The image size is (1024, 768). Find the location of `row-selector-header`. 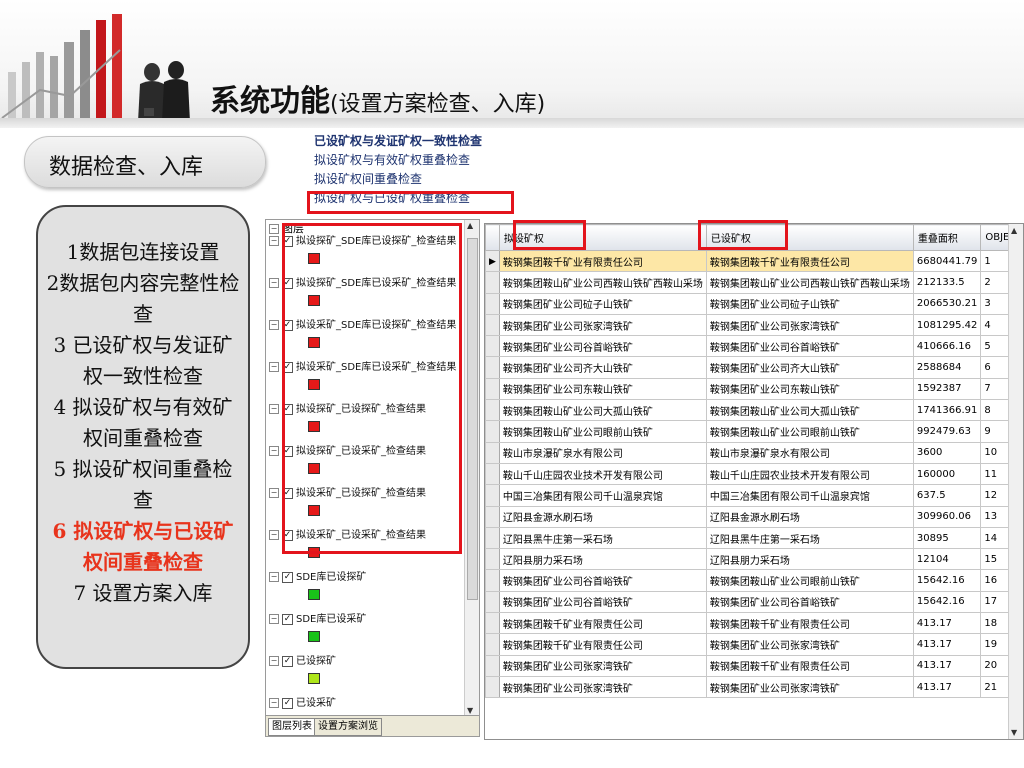

row-selector-header is located at coordinates (492, 237).